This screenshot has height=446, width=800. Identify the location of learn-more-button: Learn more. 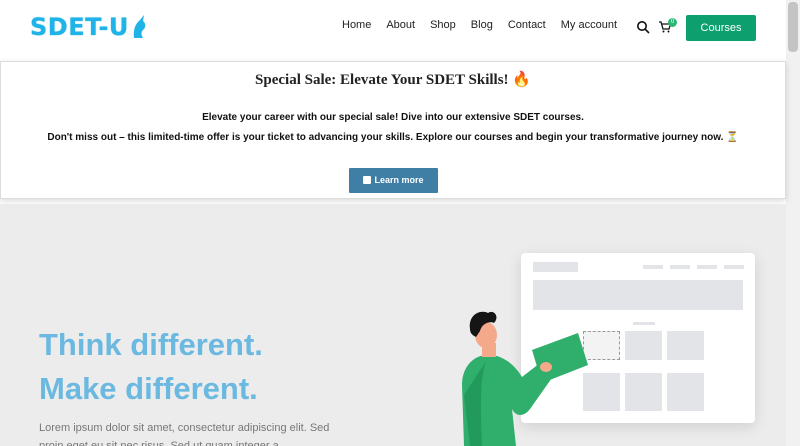
(393, 180).